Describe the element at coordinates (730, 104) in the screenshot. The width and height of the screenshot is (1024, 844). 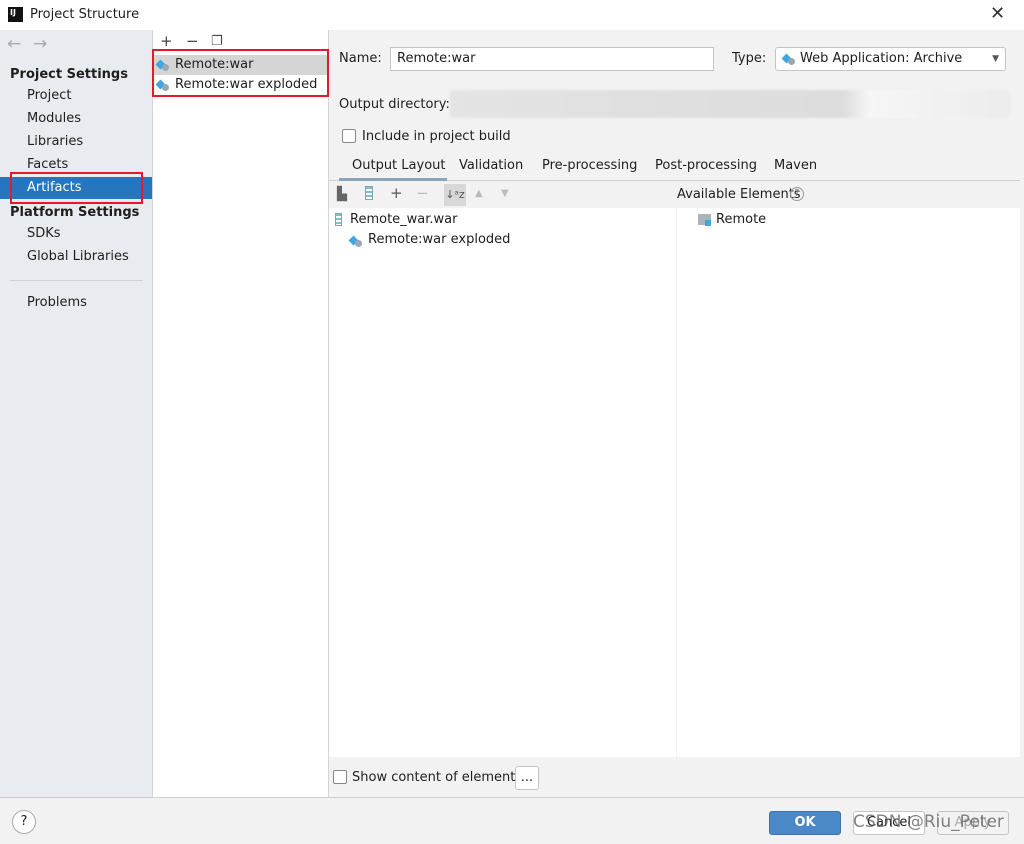
I see `output-directory-input` at that location.